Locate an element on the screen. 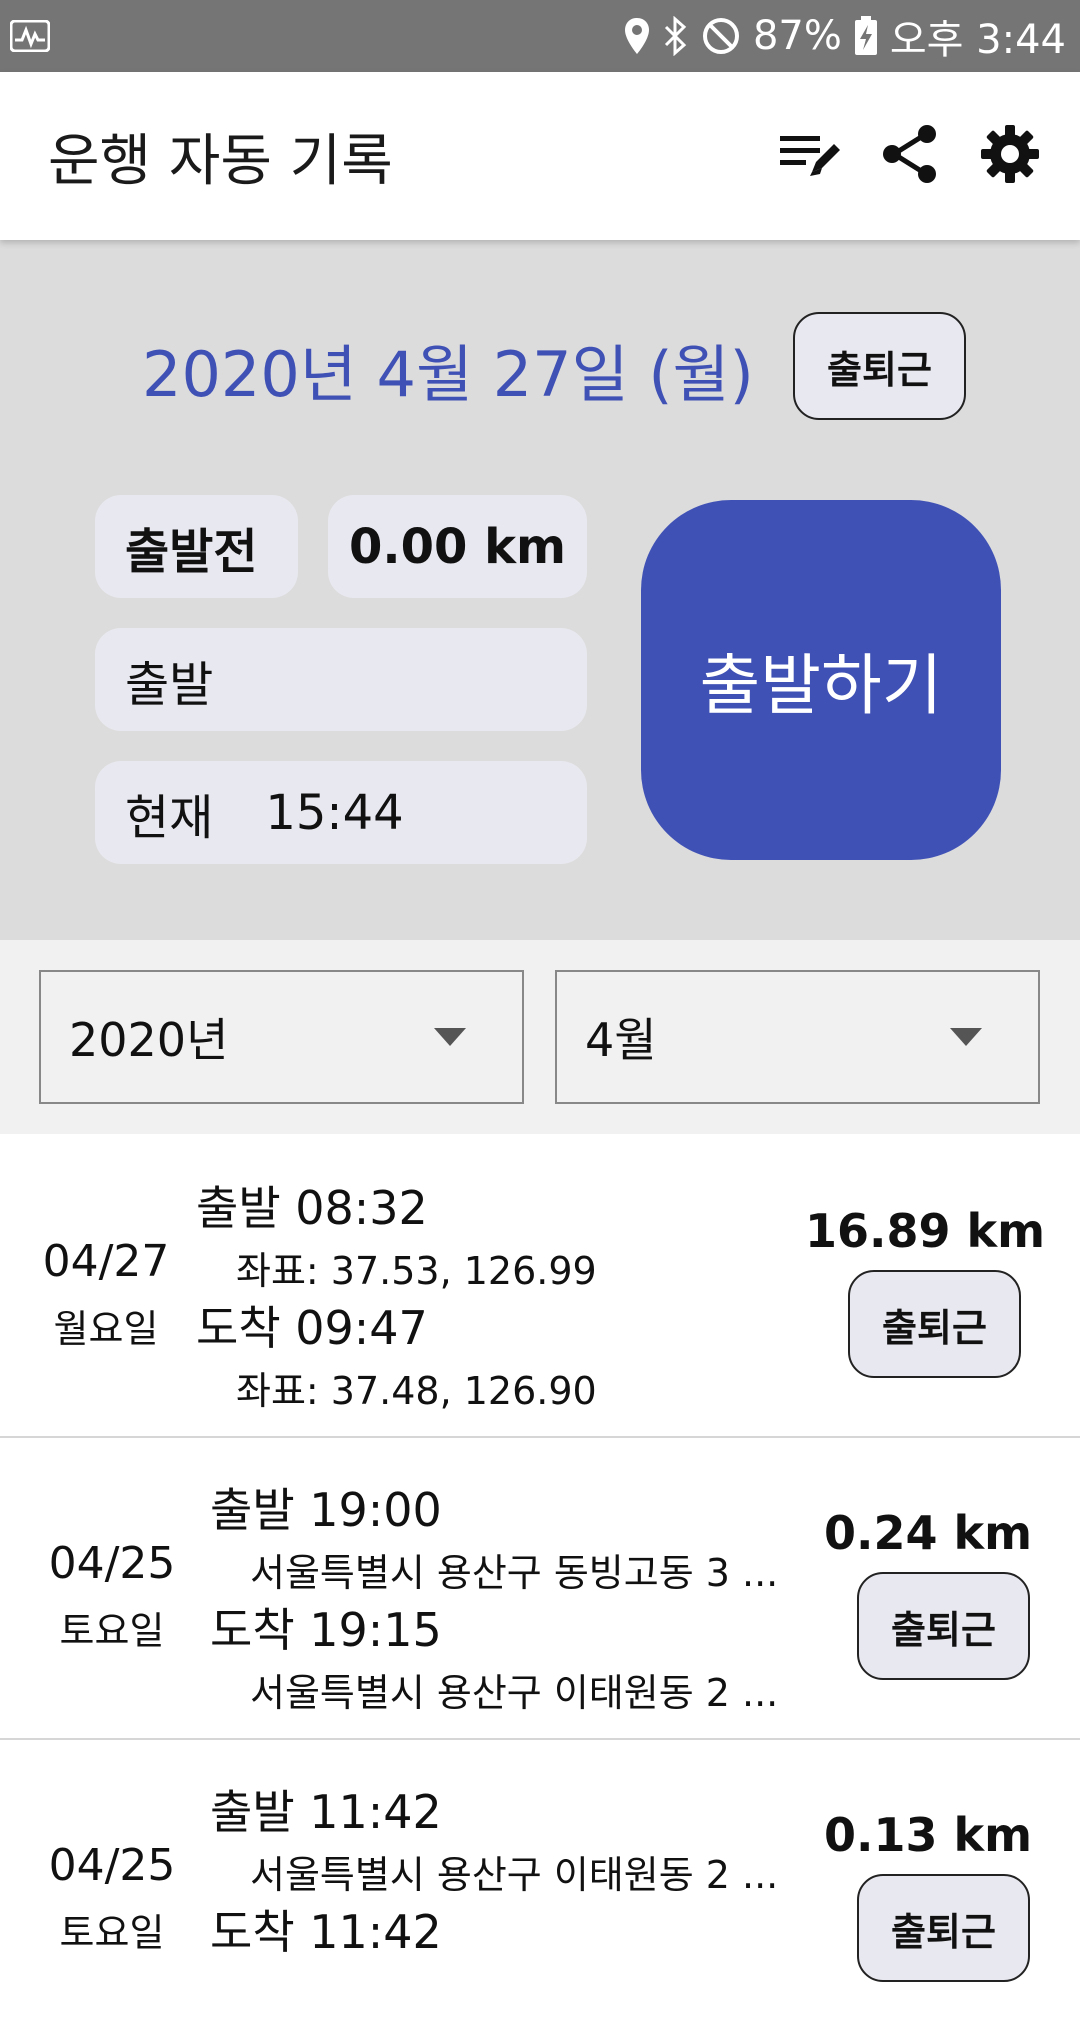 The width and height of the screenshot is (1080, 2040). clock: 오후 3:44 is located at coordinates (977, 40).